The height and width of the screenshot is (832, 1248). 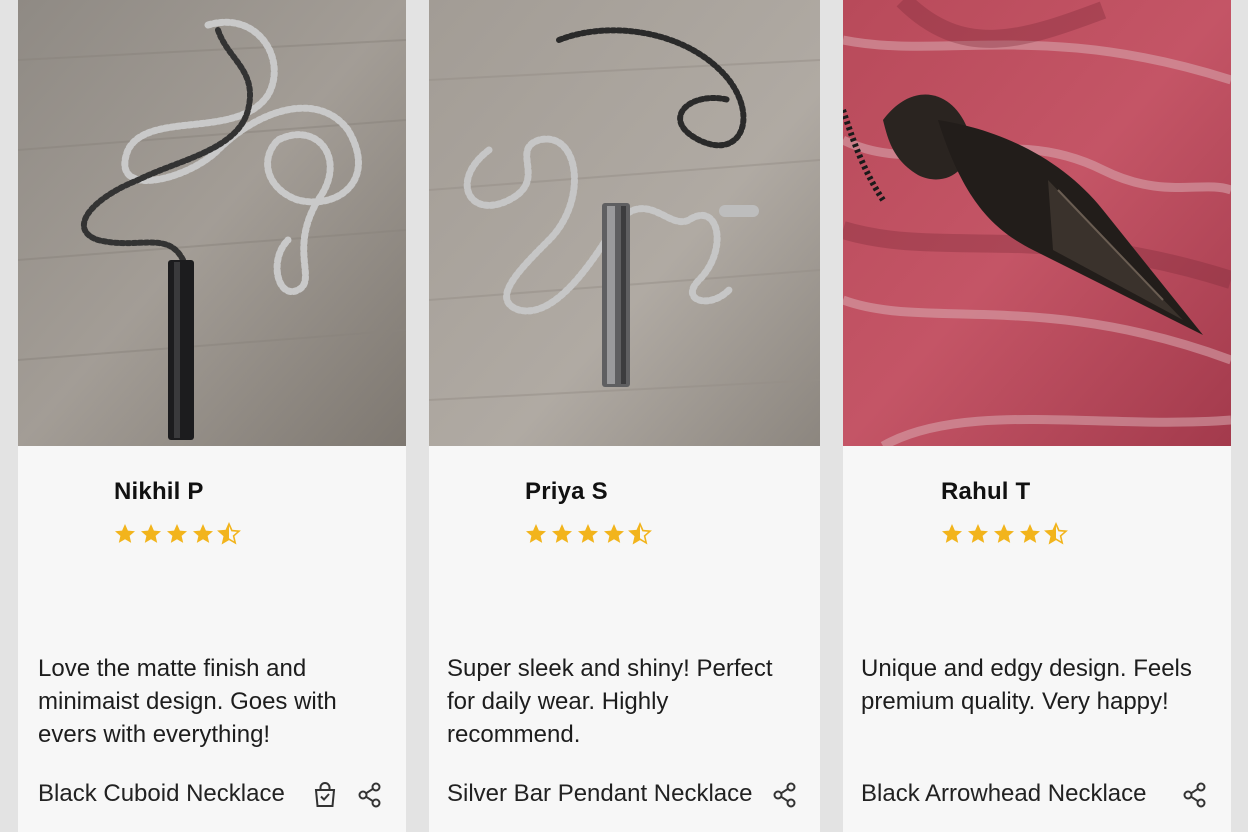 I want to click on product-name: Black Arrowhead Necklace, so click(x=1003, y=794).